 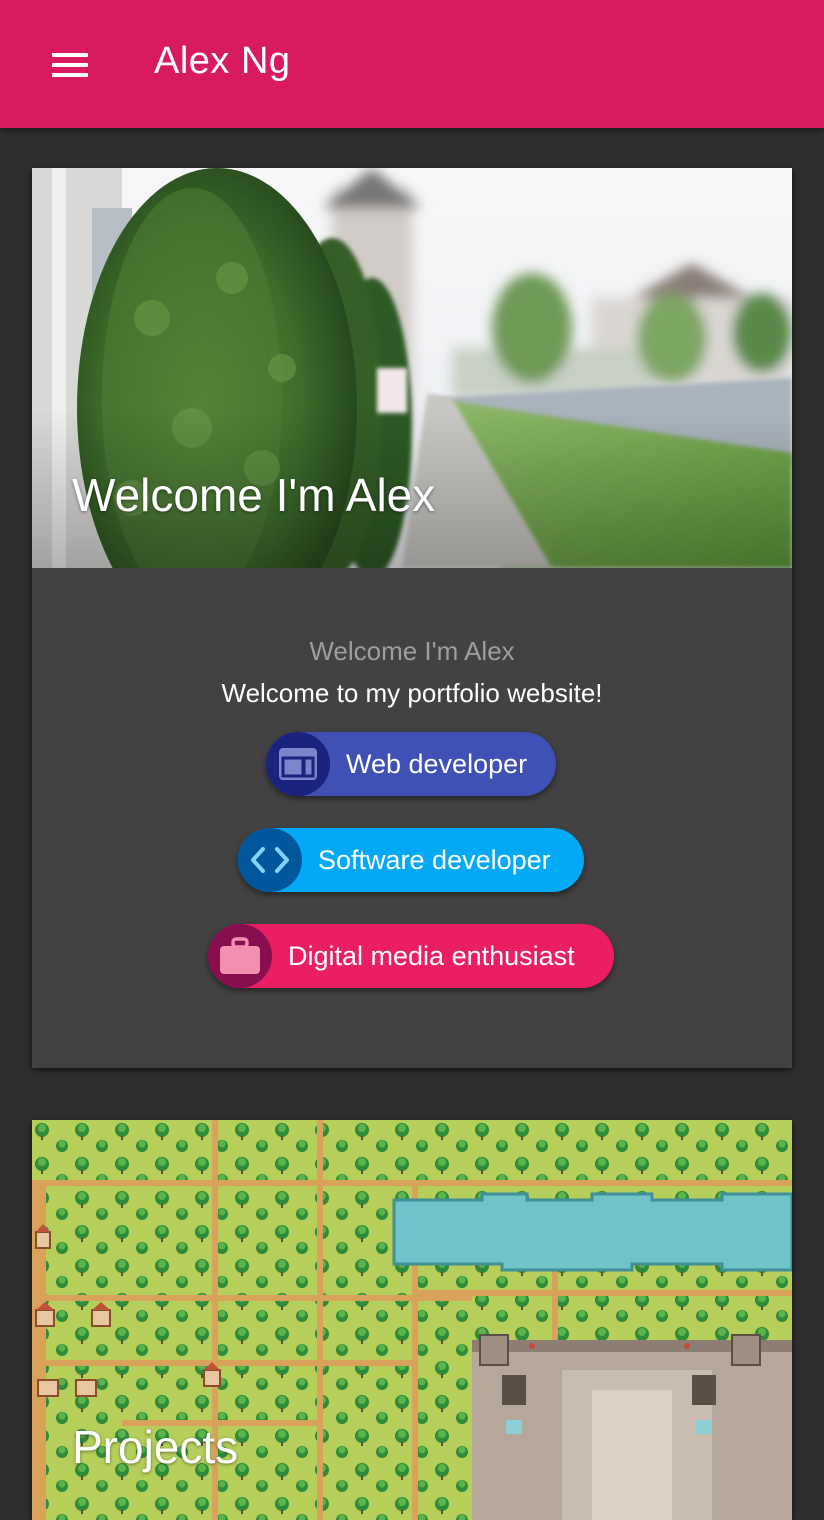 I want to click on app-title: Alex Ng, so click(x=222, y=61).